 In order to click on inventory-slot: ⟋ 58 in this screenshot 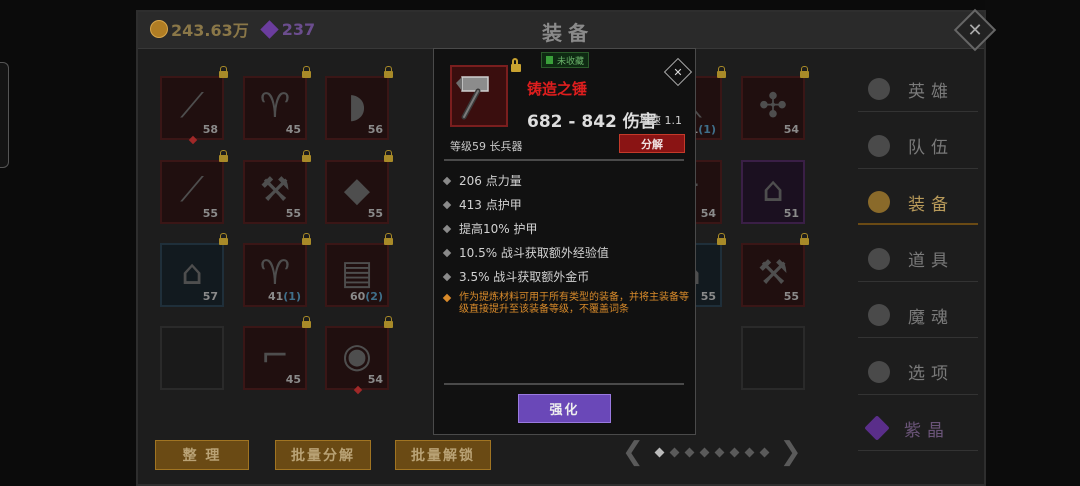, I will do `click(194, 105)`.